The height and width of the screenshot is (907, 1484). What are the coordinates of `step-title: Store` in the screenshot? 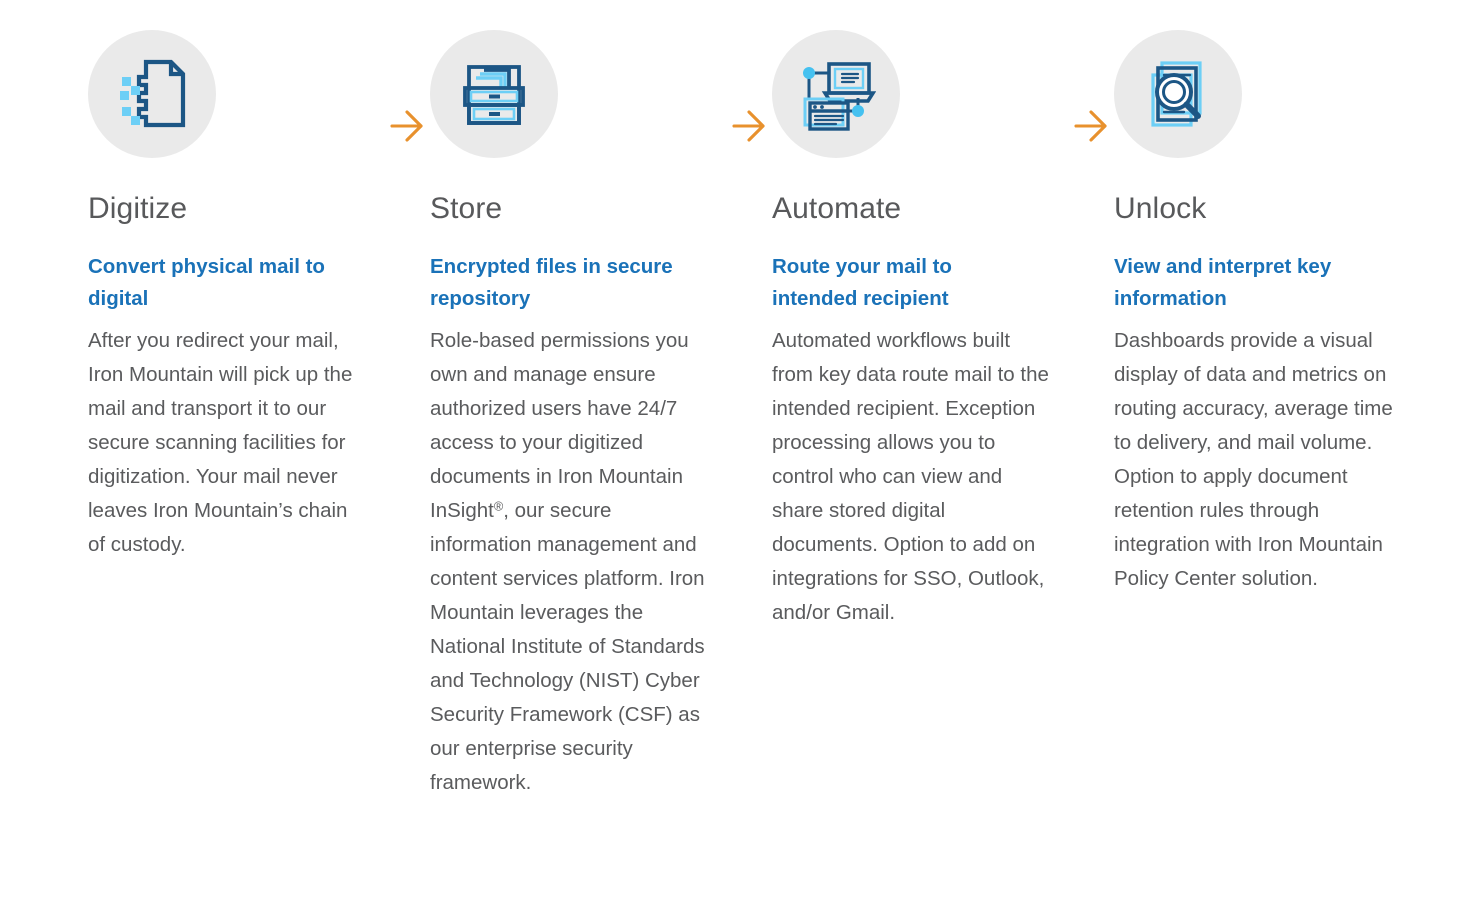 It's located at (466, 208).